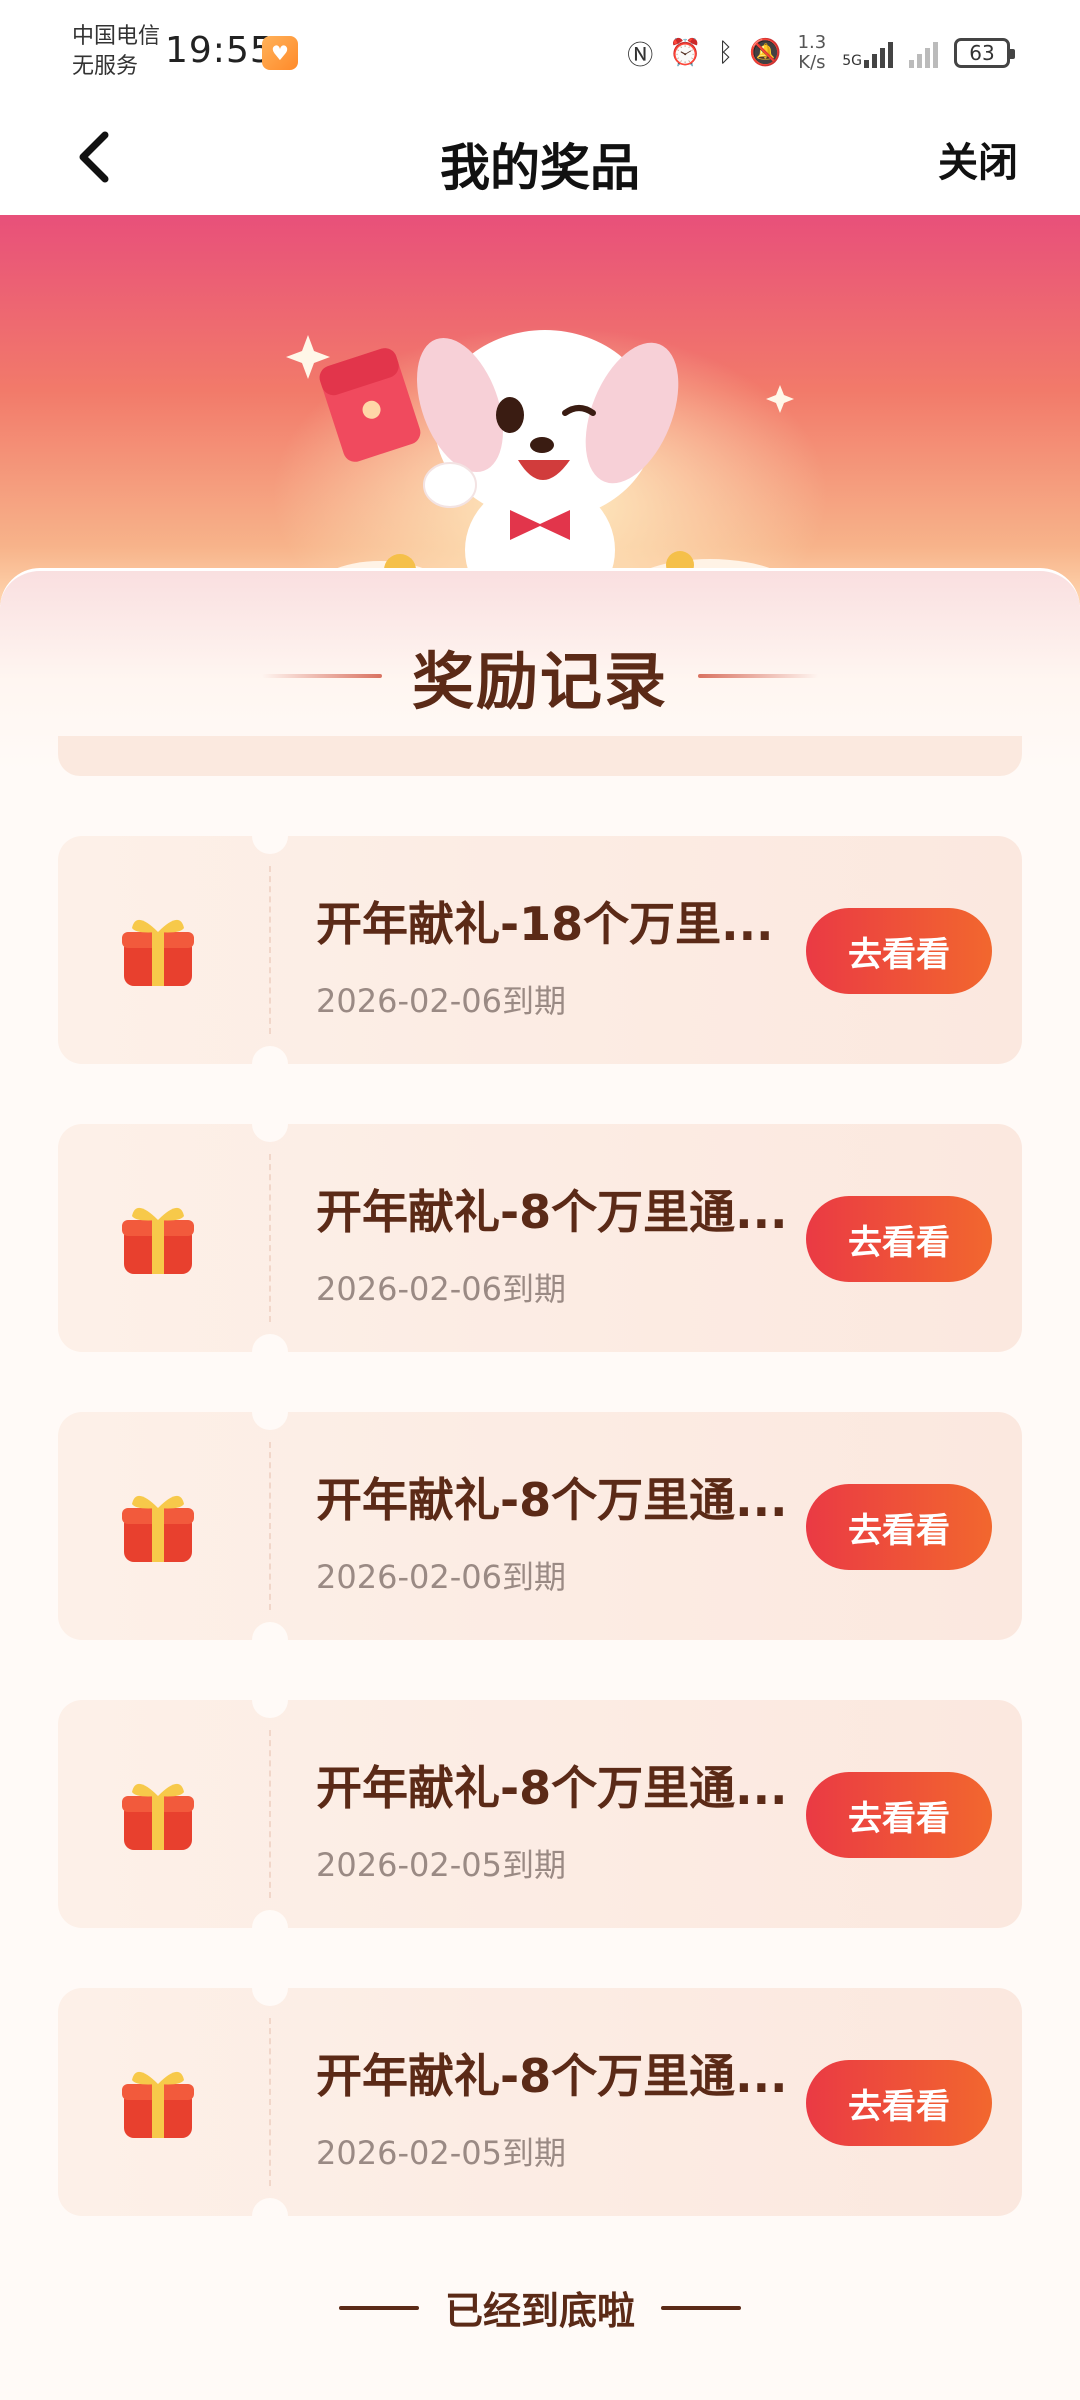 The image size is (1080, 2400). Describe the element at coordinates (640, 55) in the screenshot. I see `nfc-icon: Ⓝ` at that location.